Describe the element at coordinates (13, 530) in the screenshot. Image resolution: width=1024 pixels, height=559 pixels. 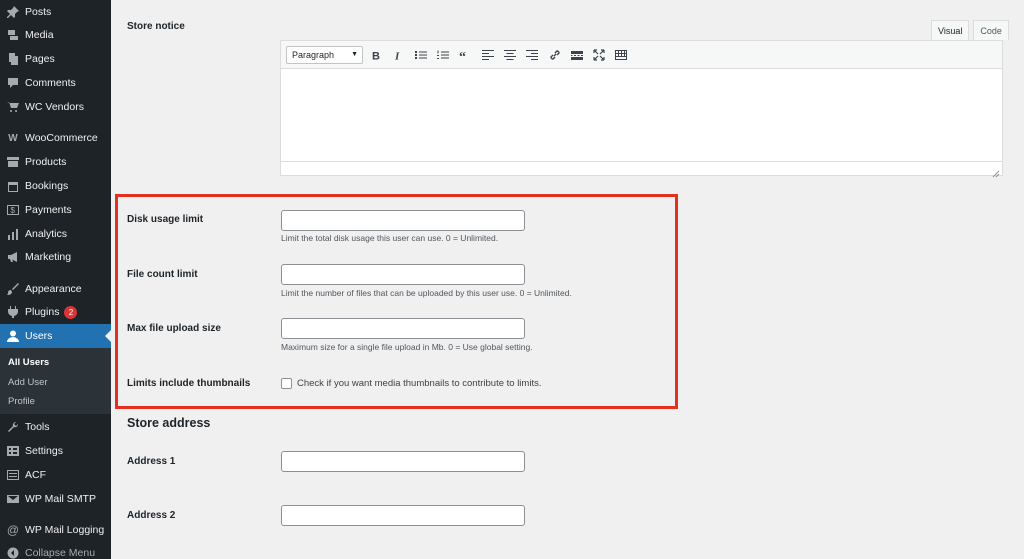
I see `at-icon: @` at that location.